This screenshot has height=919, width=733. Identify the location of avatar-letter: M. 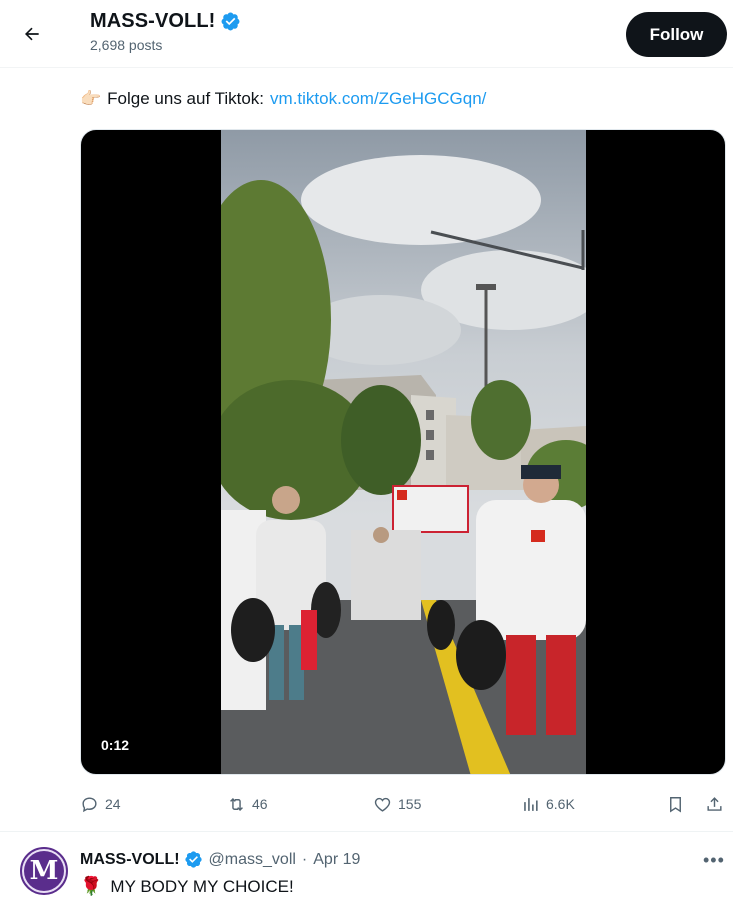
(44, 871).